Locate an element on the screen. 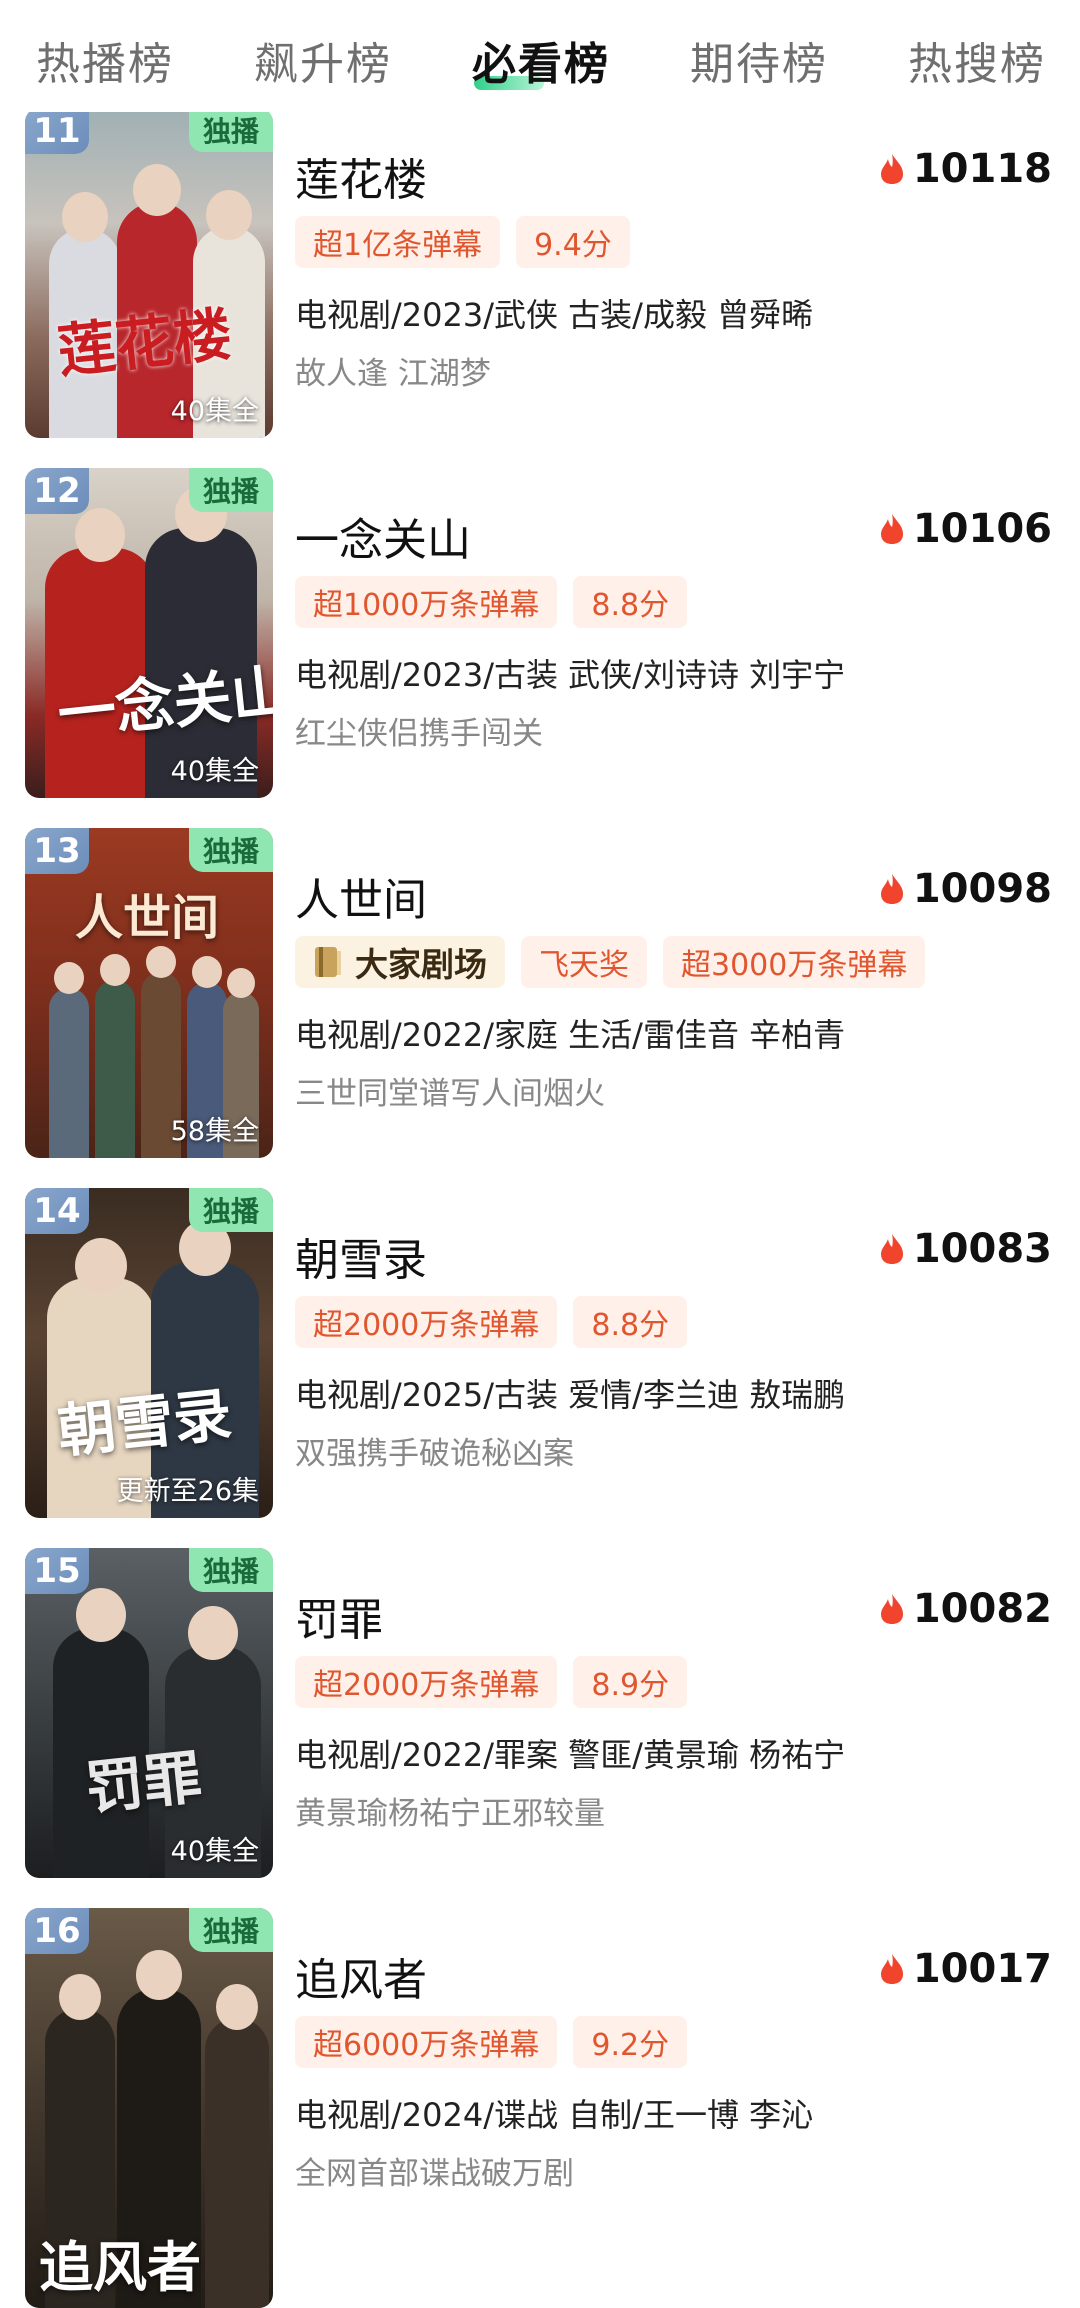  show-description: 黄景瑜杨祐宁正邪较量 is located at coordinates (450, 1814).